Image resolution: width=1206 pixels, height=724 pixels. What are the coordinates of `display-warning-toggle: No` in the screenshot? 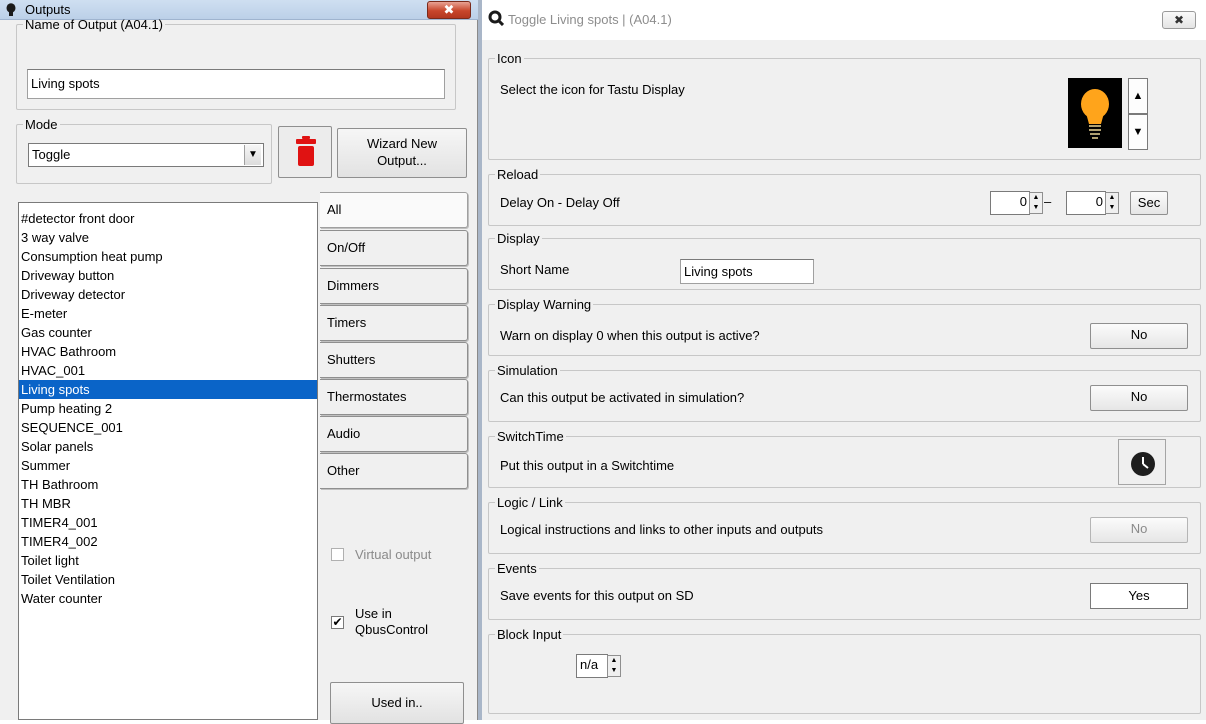 It's located at (1139, 336).